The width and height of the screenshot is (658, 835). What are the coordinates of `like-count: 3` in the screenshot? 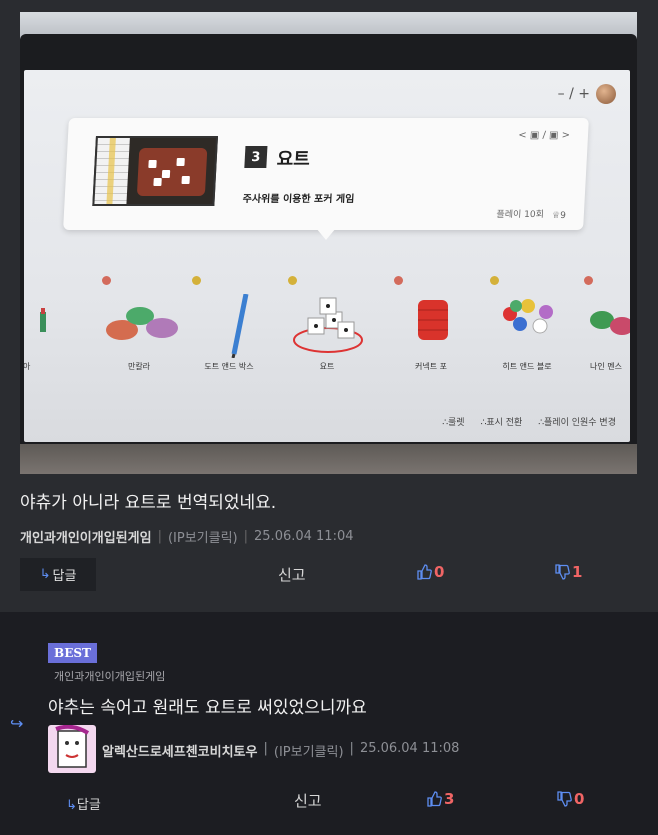 It's located at (449, 799).